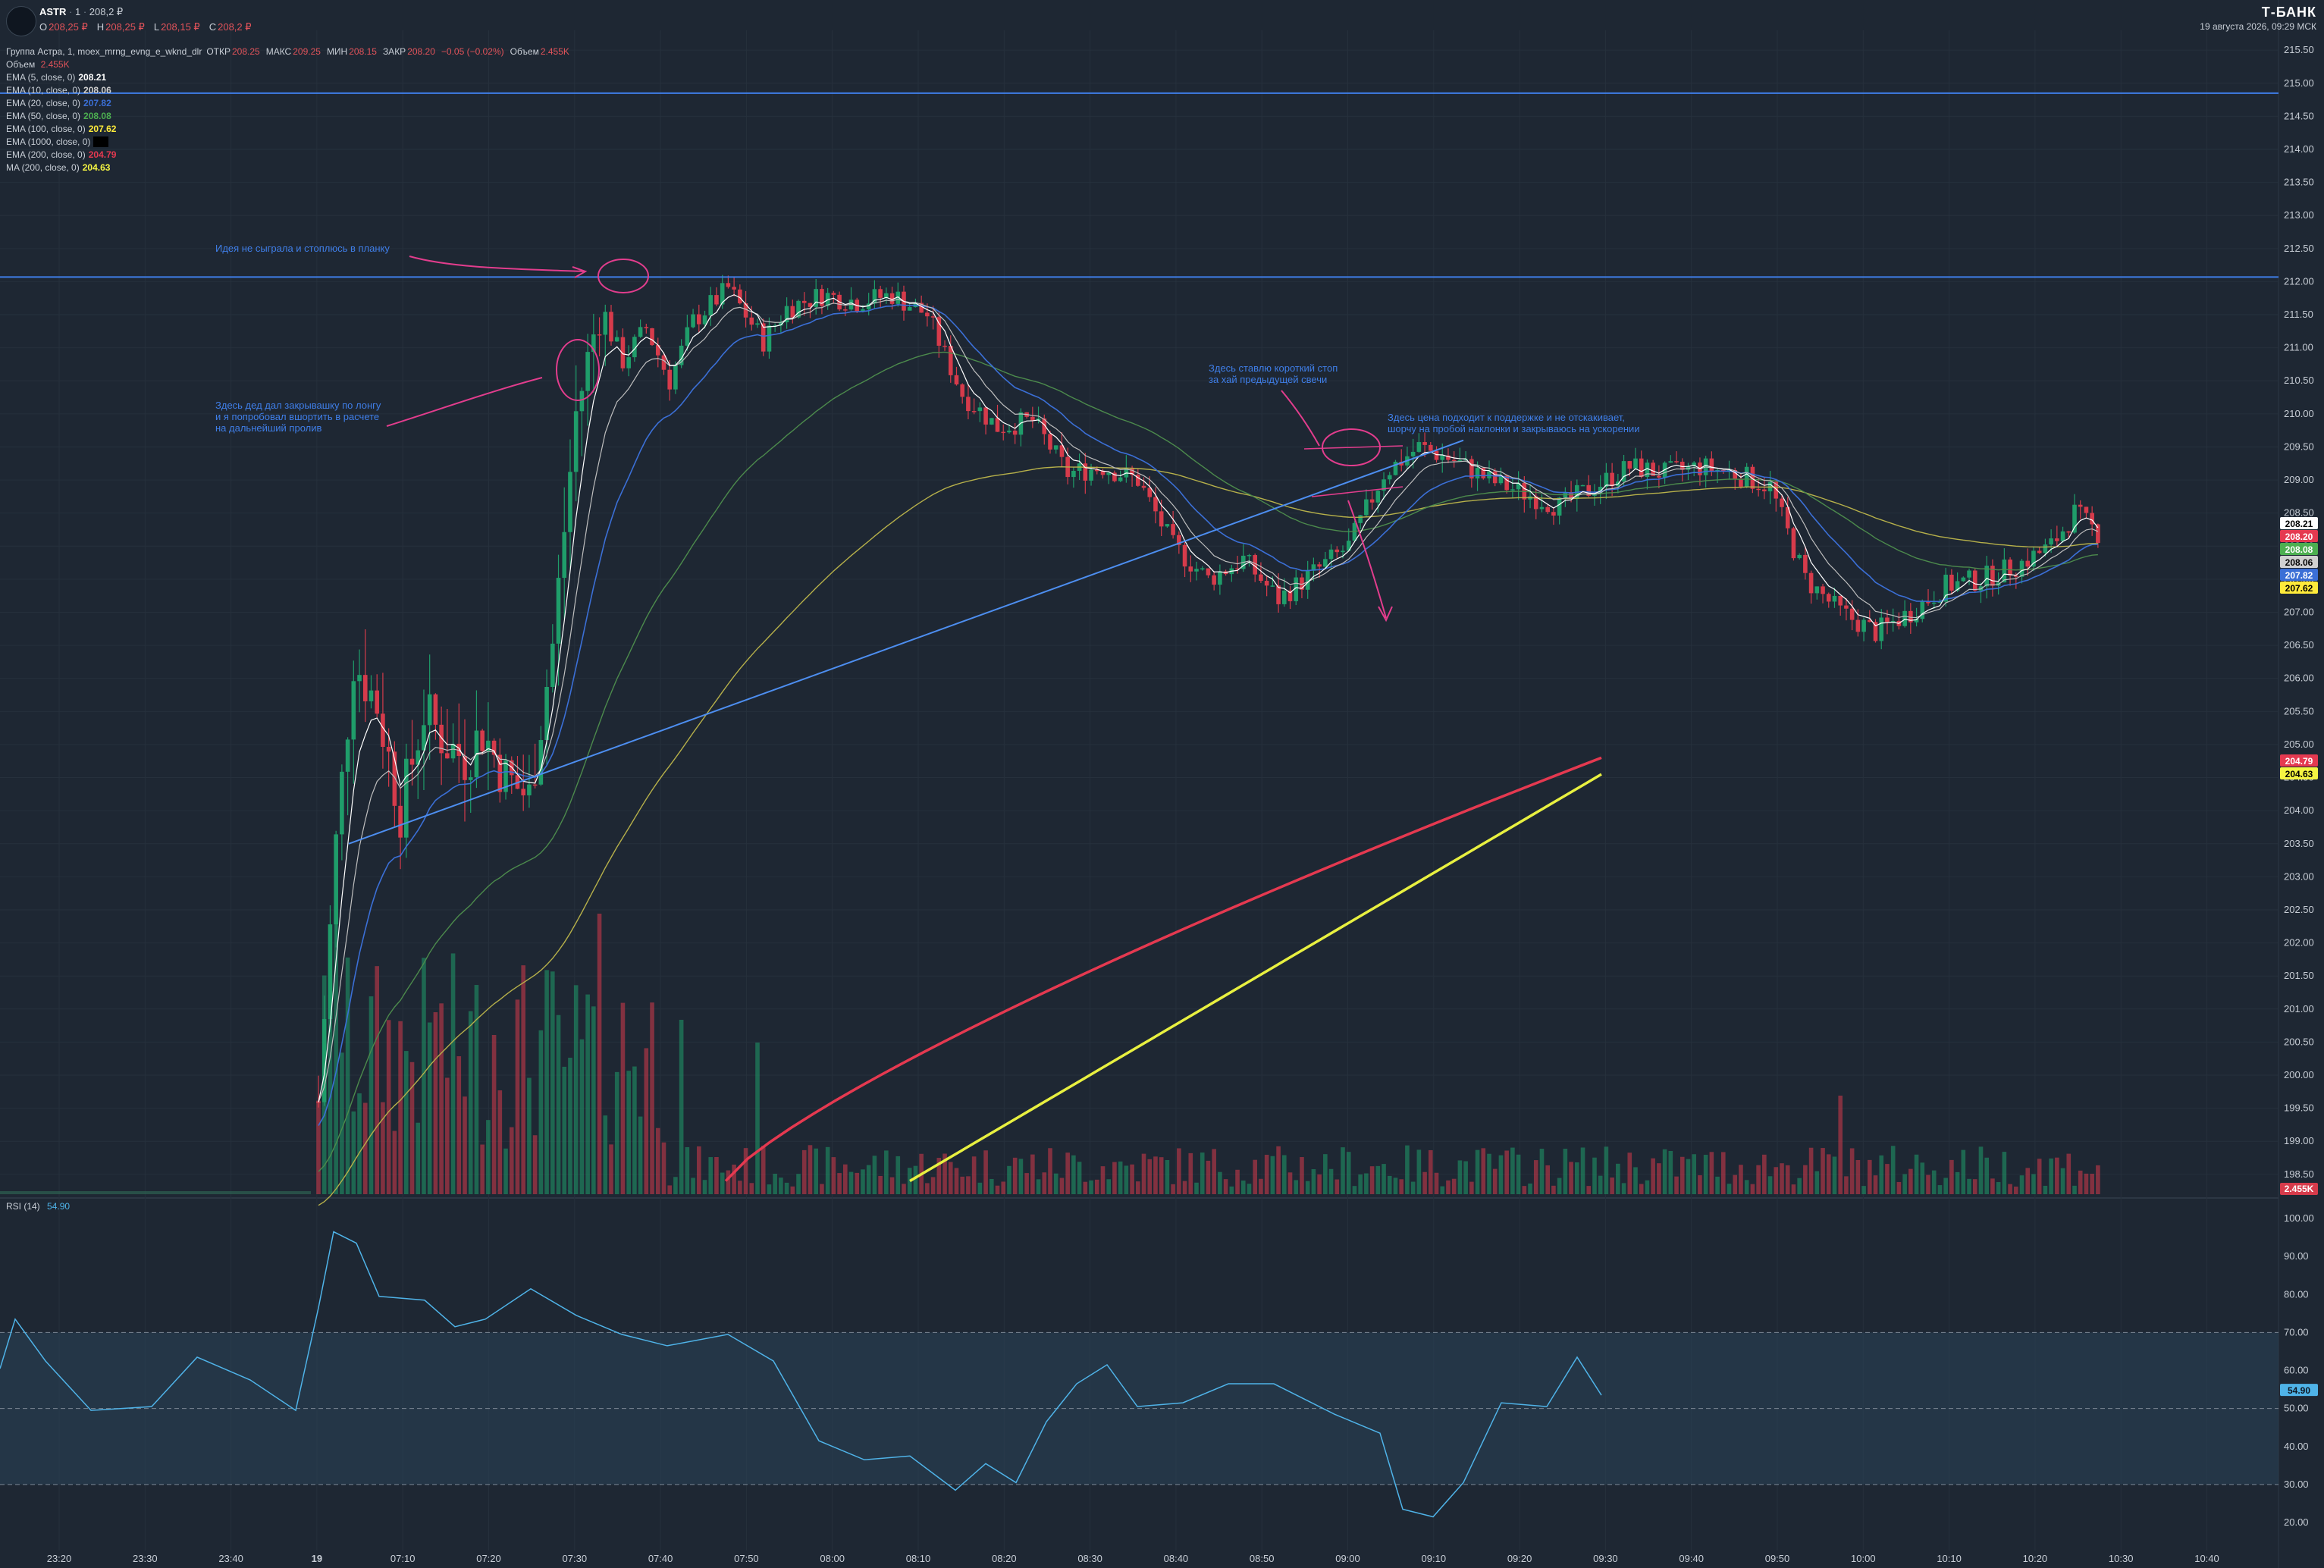  What do you see at coordinates (403, 1559) in the screenshot?
I see `x-tick-label: 07:10` at bounding box center [403, 1559].